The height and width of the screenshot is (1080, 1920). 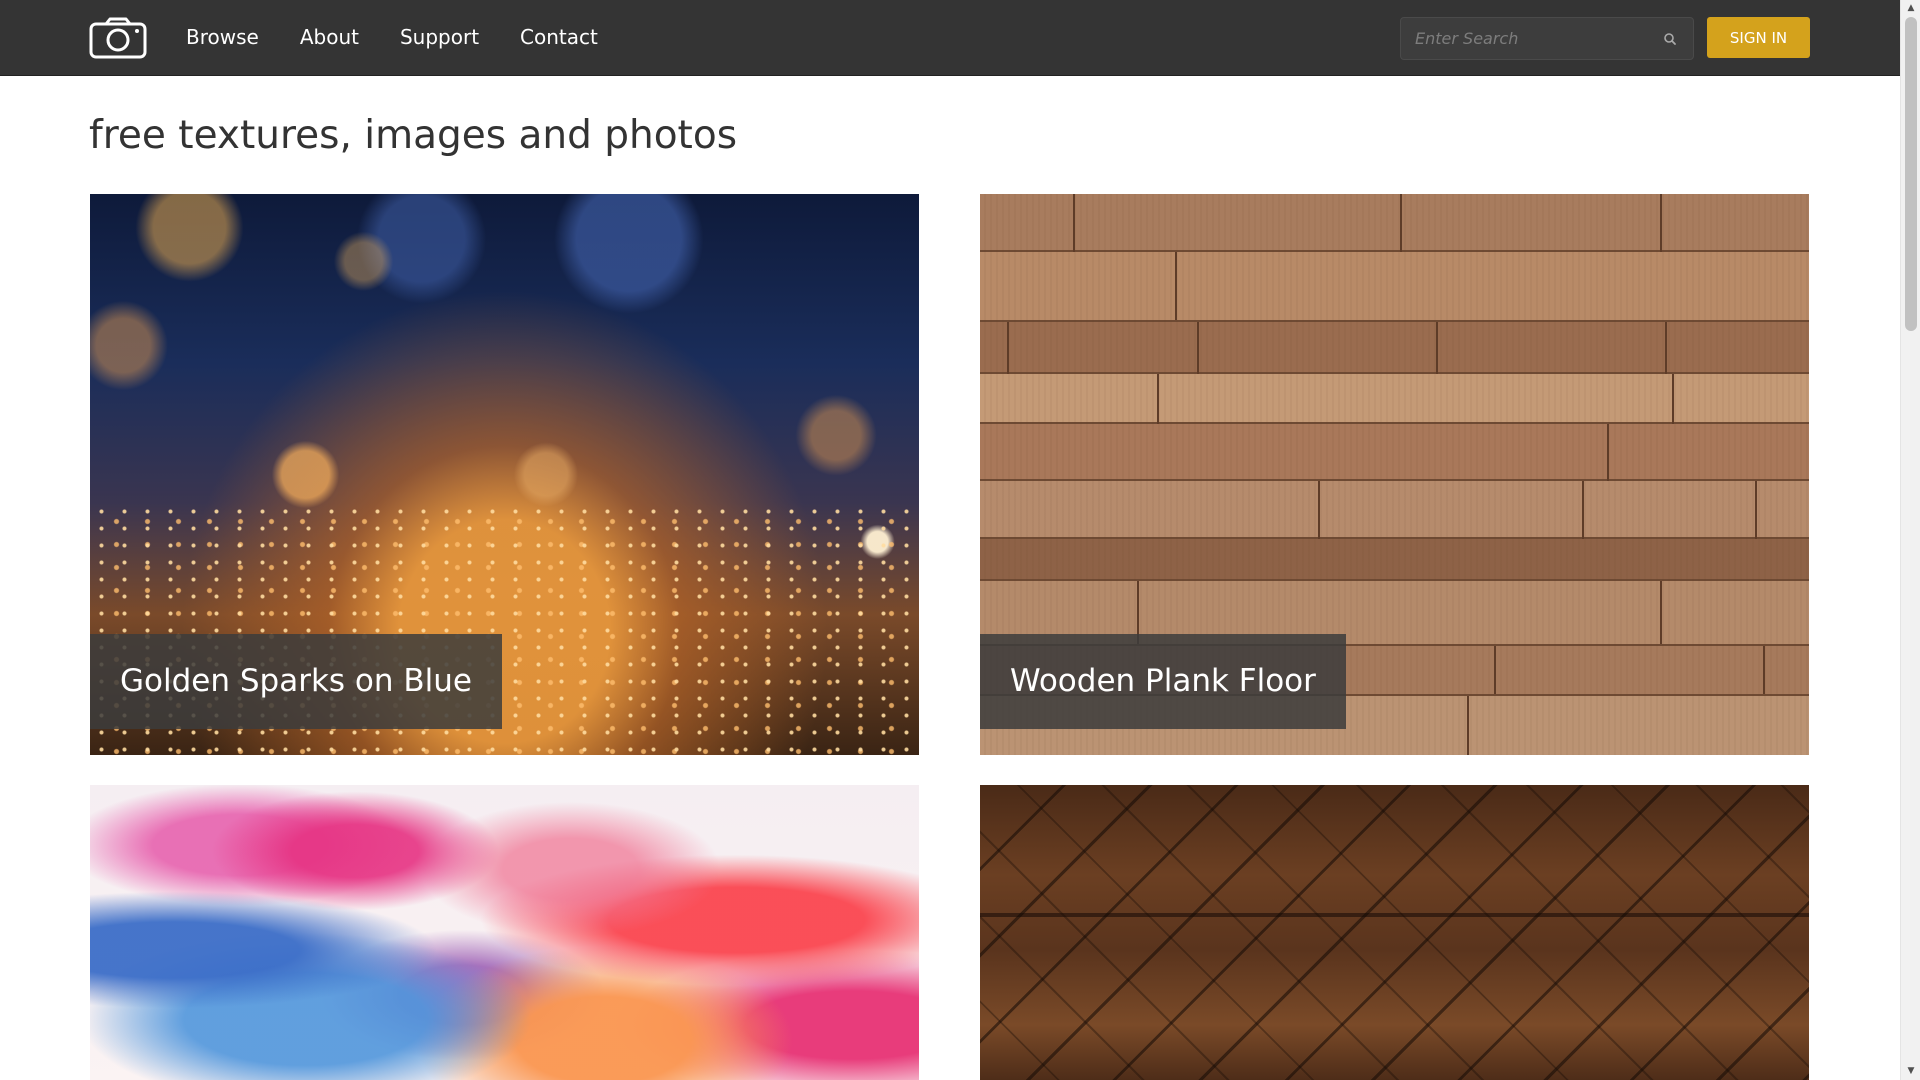 What do you see at coordinates (950, 38) in the screenshot?
I see `navbar: Browse About Support Contact SIGN IN` at bounding box center [950, 38].